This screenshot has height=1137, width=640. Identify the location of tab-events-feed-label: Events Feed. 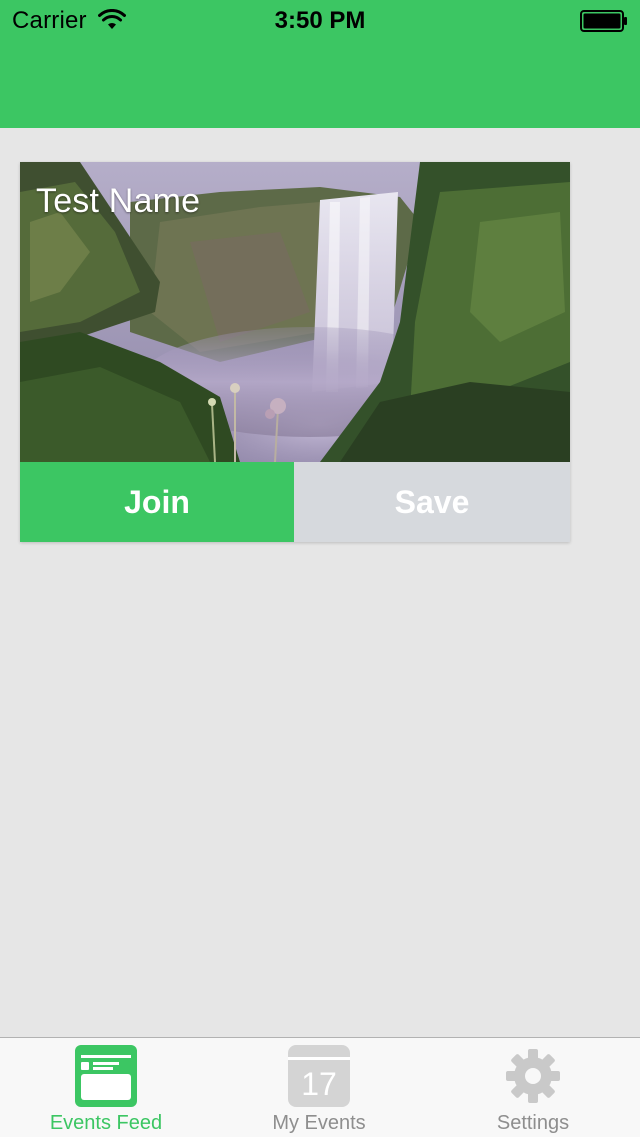
(106, 1123).